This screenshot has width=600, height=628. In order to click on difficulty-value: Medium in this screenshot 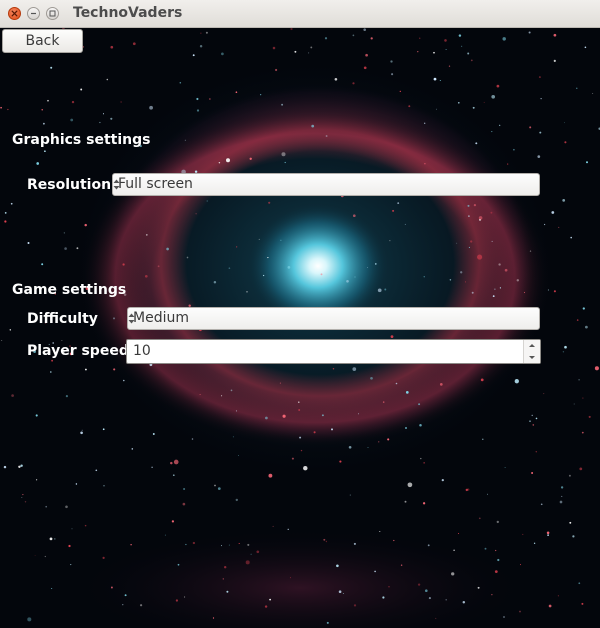, I will do `click(161, 318)`.